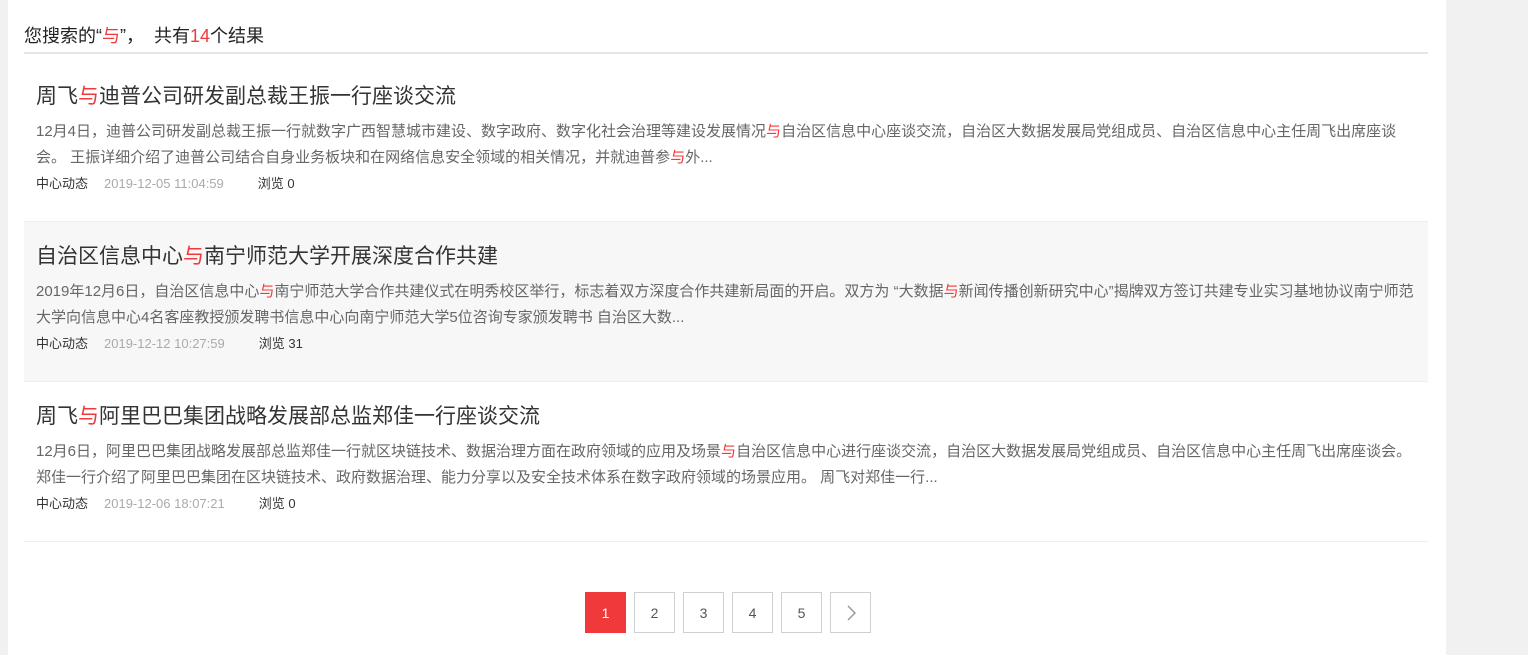  I want to click on result-views: 浏览 31, so click(280, 343).